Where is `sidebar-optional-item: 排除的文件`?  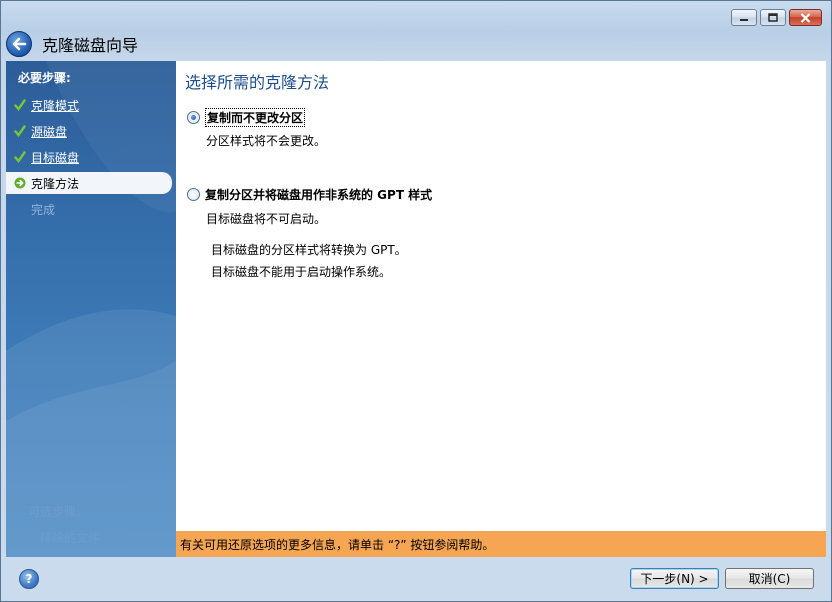 sidebar-optional-item: 排除的文件 is located at coordinates (70, 537).